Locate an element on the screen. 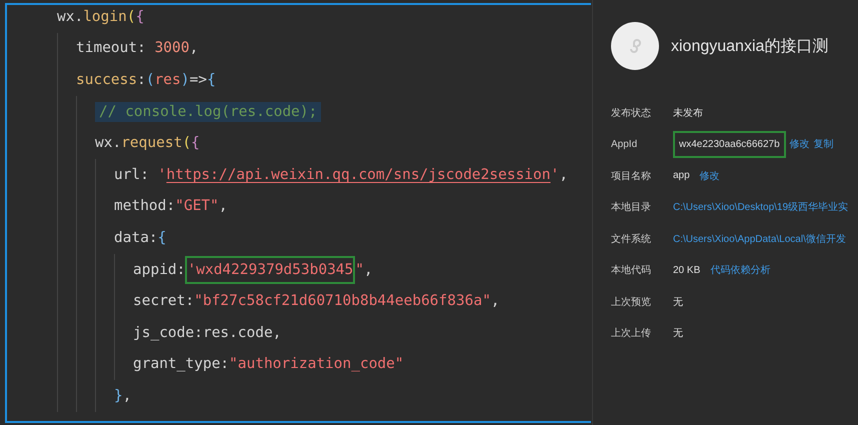 The width and height of the screenshot is (858, 425). code-line: wx.login({ is located at coordinates (100, 16).